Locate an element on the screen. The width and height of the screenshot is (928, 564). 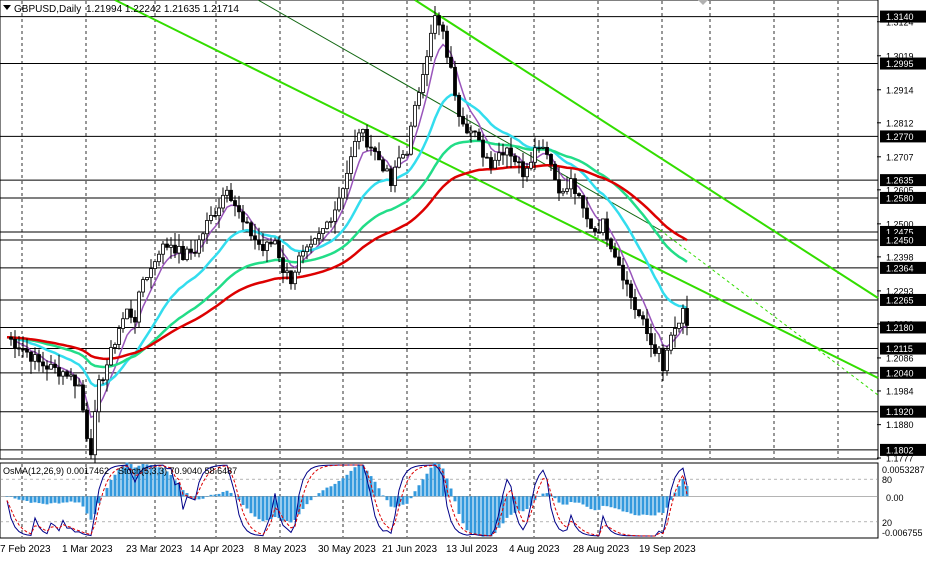
price-level-label: 1.2770 is located at coordinates (900, 137).